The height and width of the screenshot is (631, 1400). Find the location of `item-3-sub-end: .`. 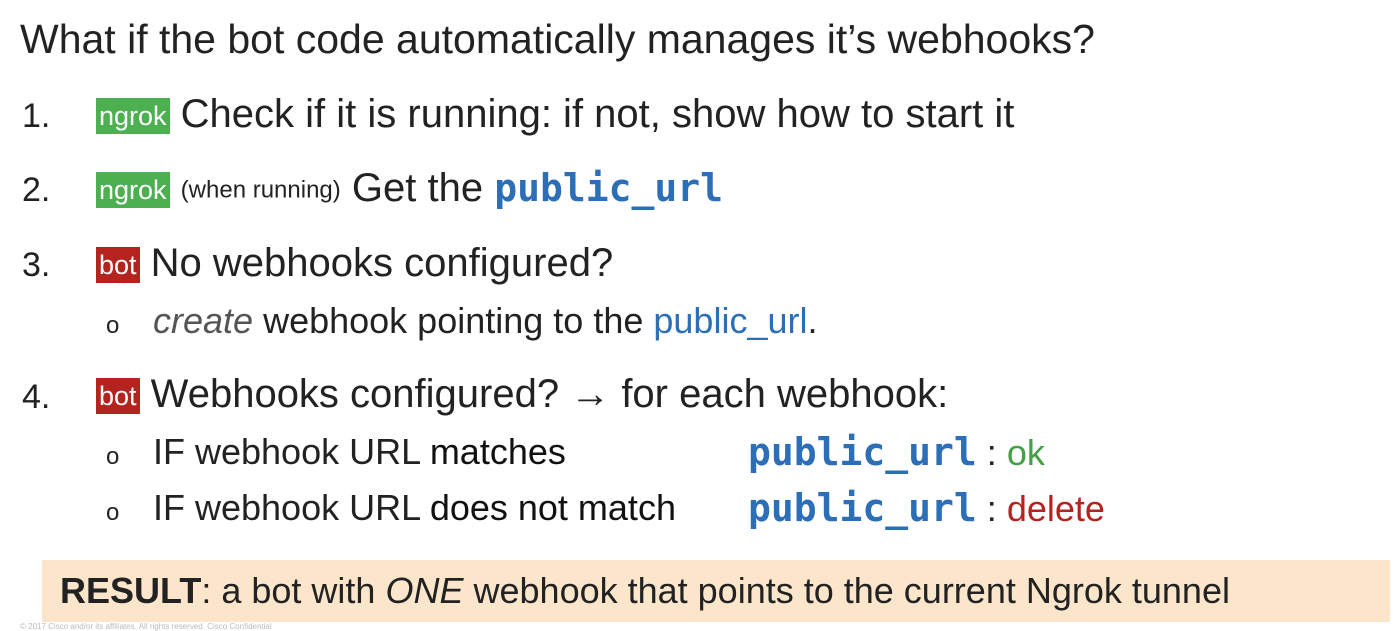

item-3-sub-end: . is located at coordinates (812, 320).